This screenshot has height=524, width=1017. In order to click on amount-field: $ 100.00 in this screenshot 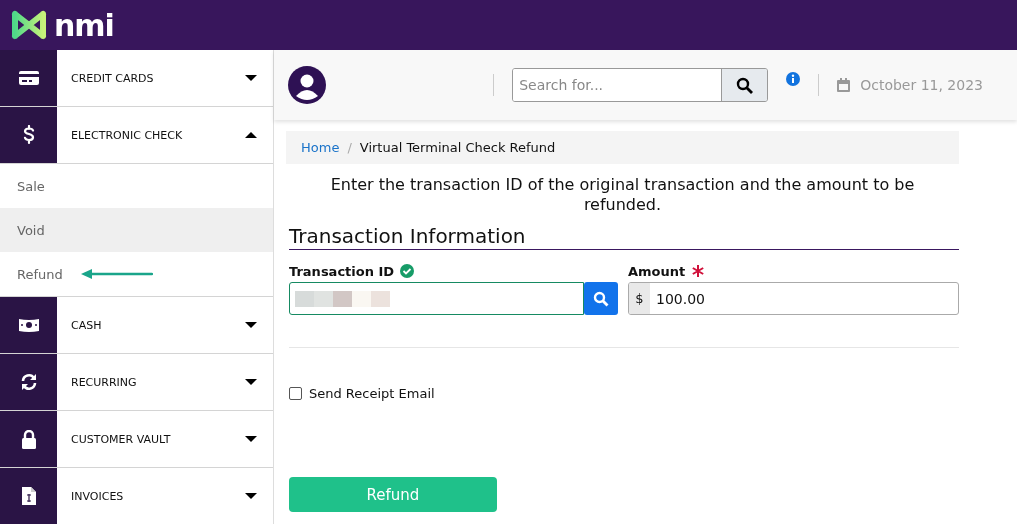, I will do `click(793, 298)`.